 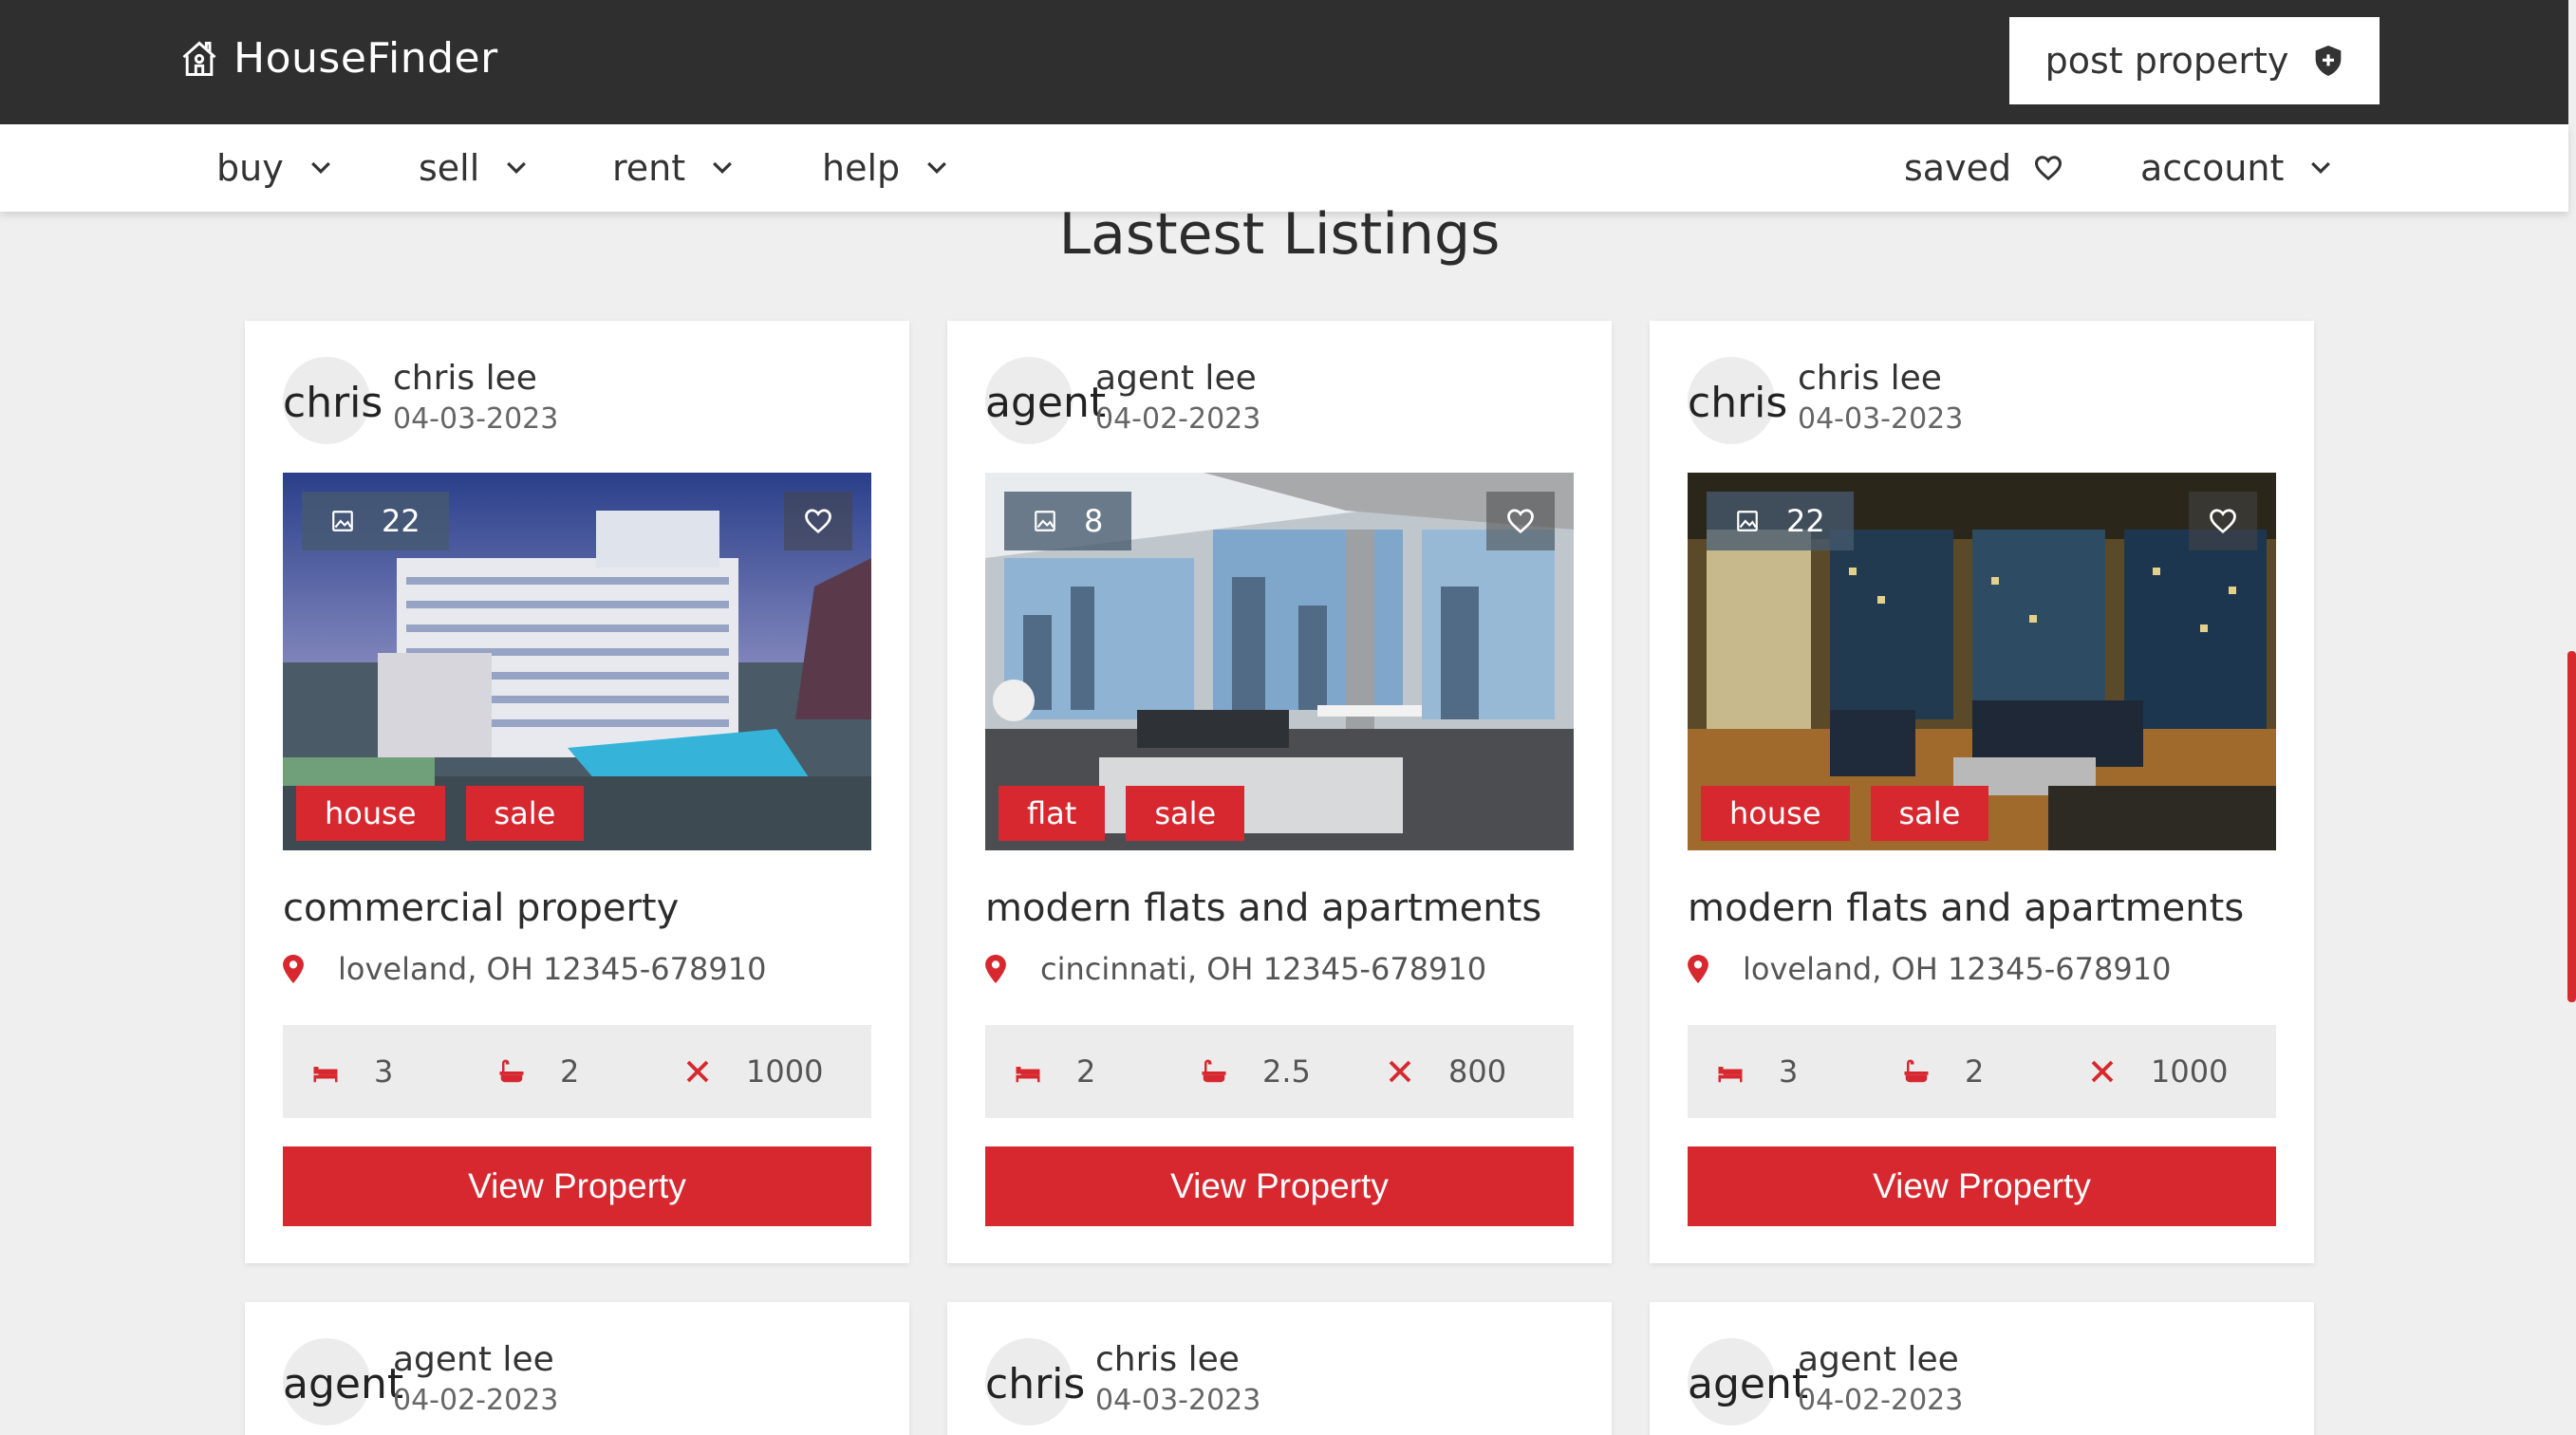 I want to click on nav-help: help, so click(x=886, y=168).